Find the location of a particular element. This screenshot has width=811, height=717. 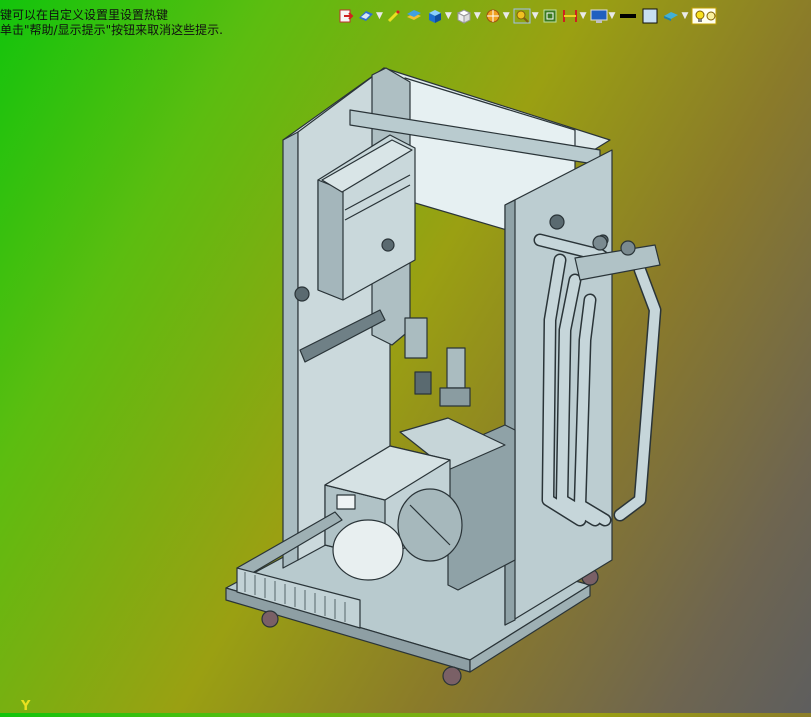

material-button: ▼ is located at coordinates (675, 16).